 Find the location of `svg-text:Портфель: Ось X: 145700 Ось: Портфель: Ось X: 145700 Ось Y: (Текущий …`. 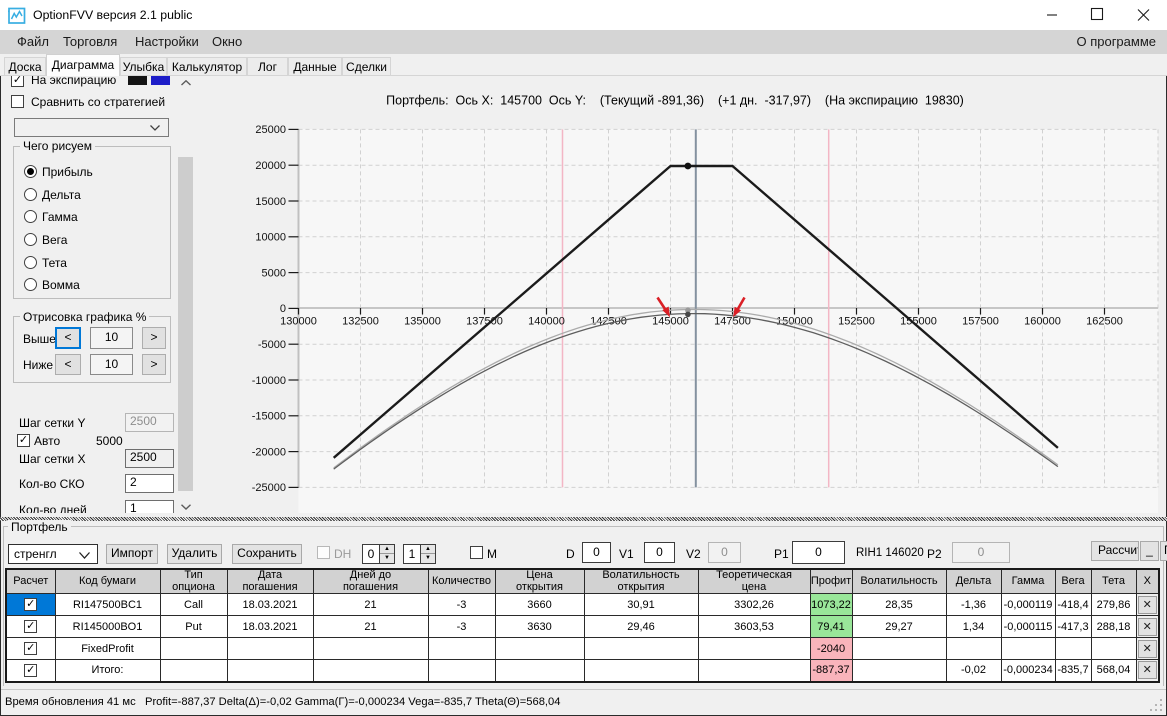

svg-text:Портфель: Ось X: 145700 Ось: Портфель: Ось X: 145700 Ось Y: (Текущий … is located at coordinates (675, 101).